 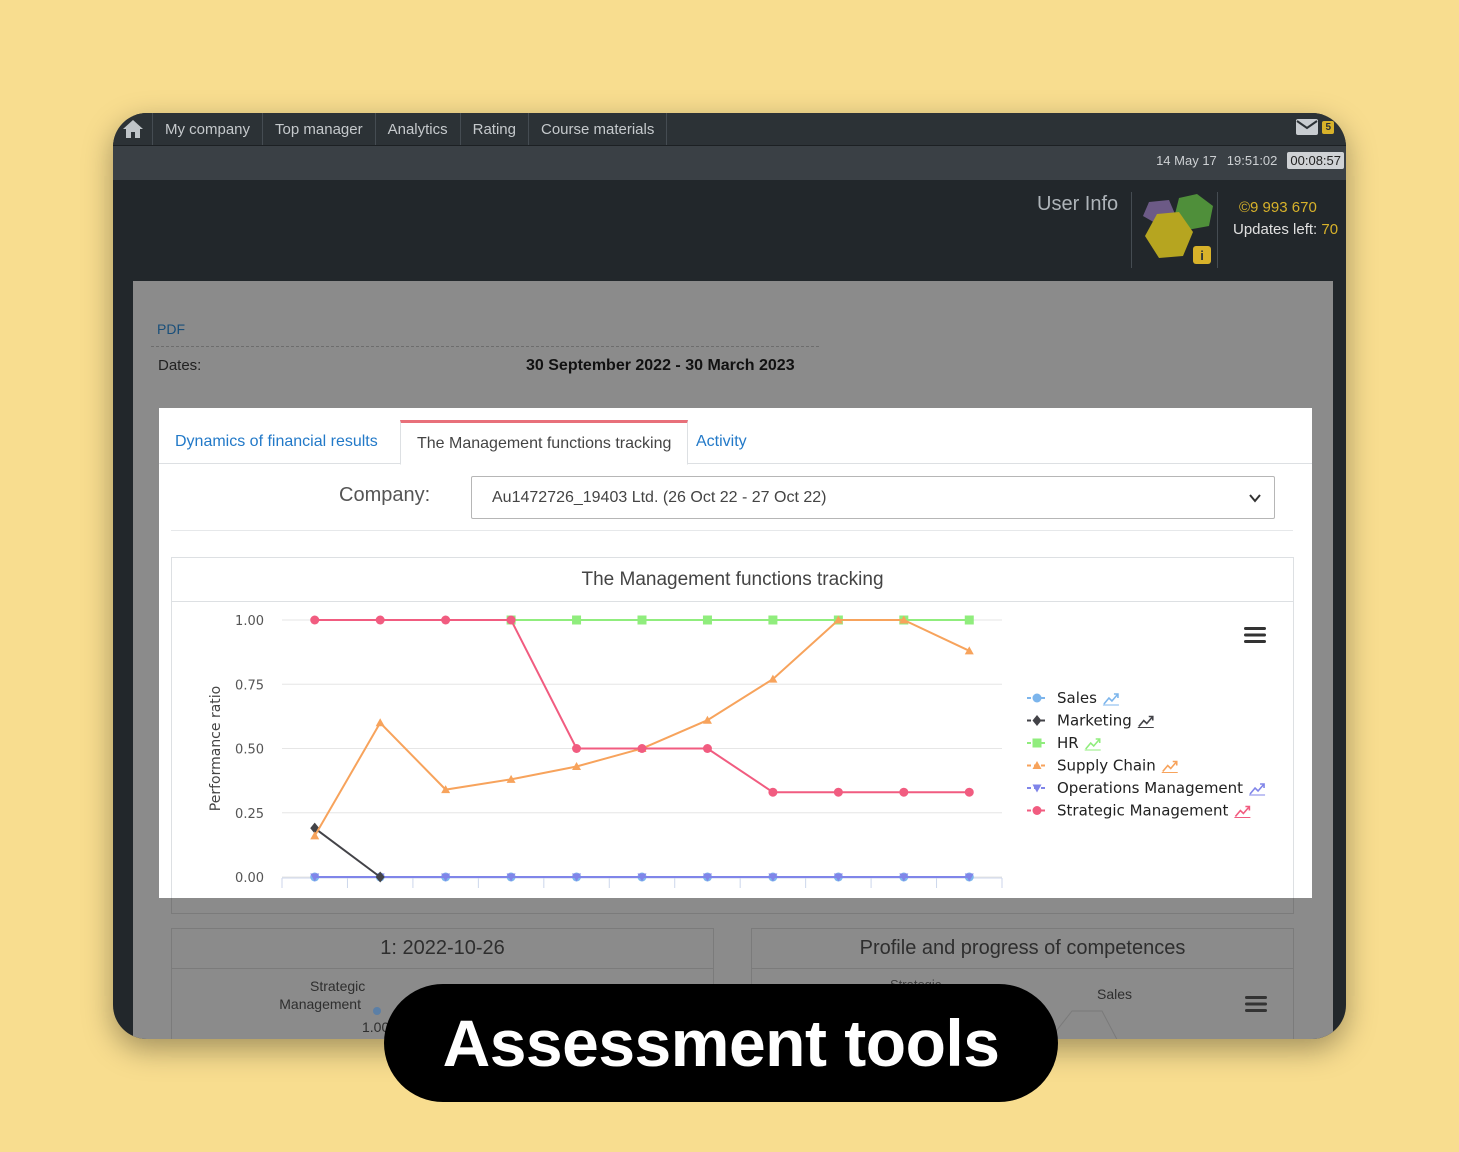 I want to click on legend-marker-supply-chain, so click(x=1037, y=765).